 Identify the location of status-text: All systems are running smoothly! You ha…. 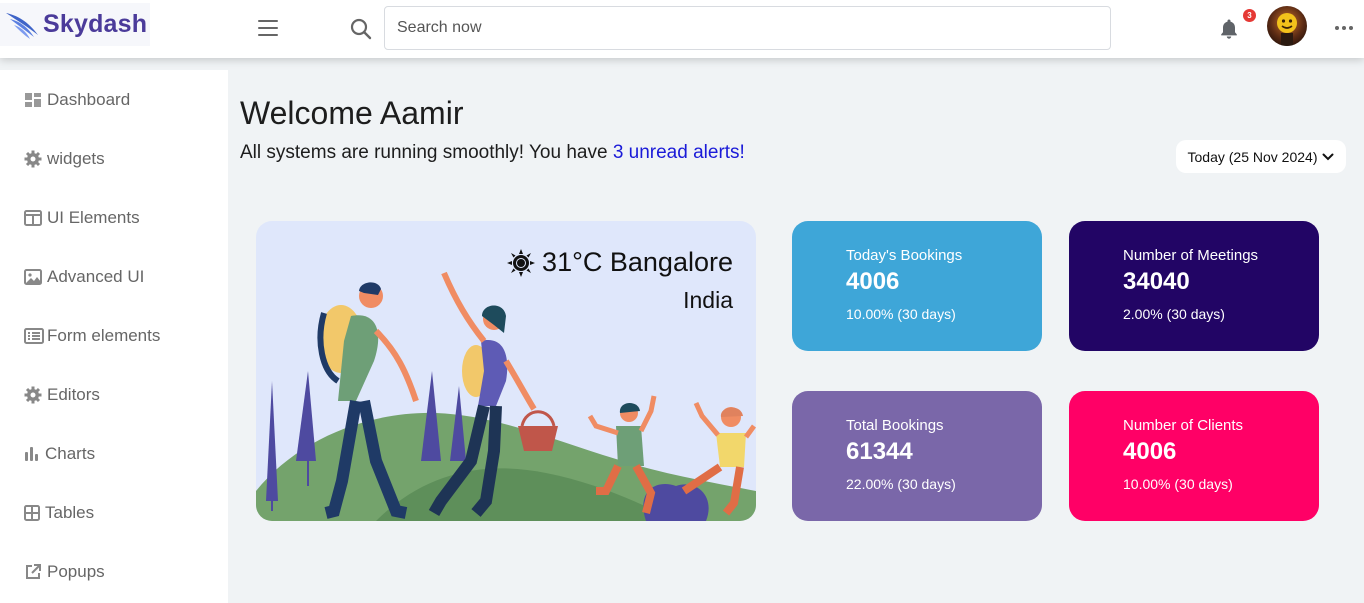
(426, 152).